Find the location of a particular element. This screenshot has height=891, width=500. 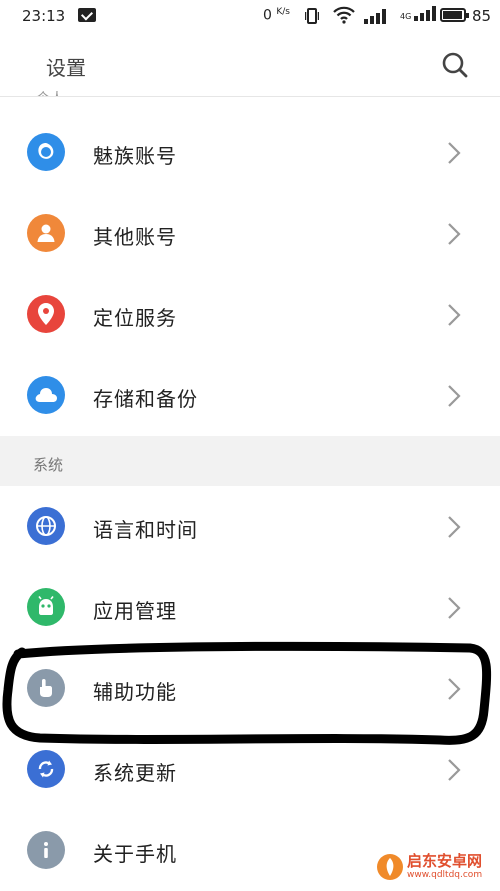

battery-icon is located at coordinates (454, 15).